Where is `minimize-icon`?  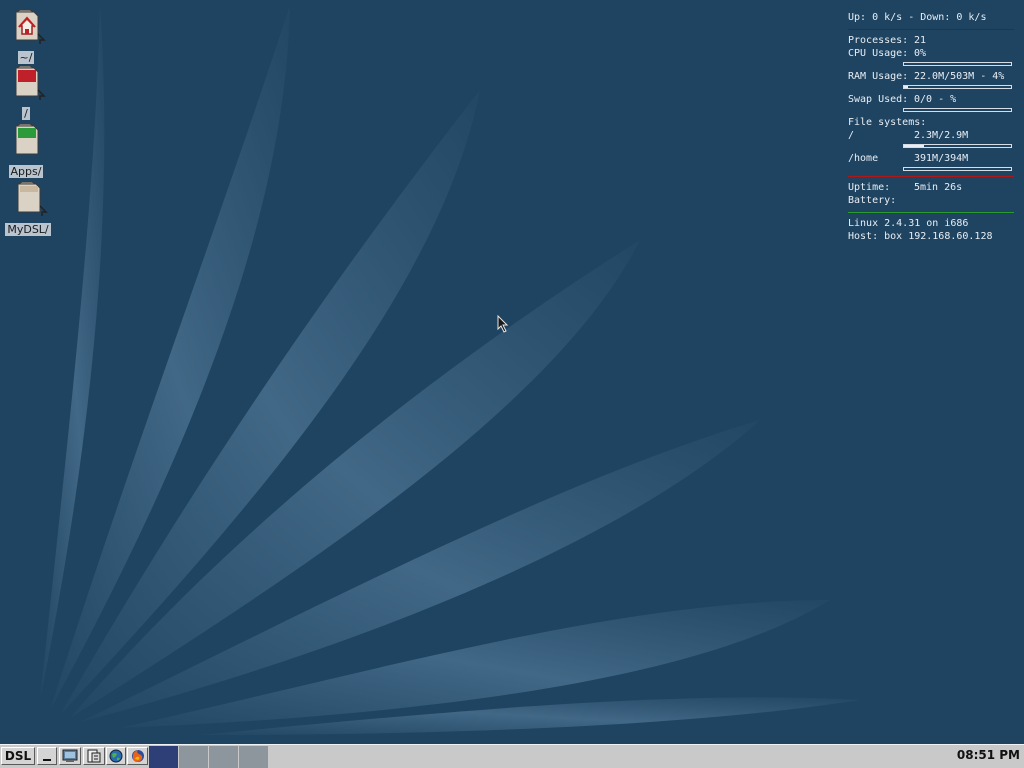
minimize-icon is located at coordinates (47, 760).